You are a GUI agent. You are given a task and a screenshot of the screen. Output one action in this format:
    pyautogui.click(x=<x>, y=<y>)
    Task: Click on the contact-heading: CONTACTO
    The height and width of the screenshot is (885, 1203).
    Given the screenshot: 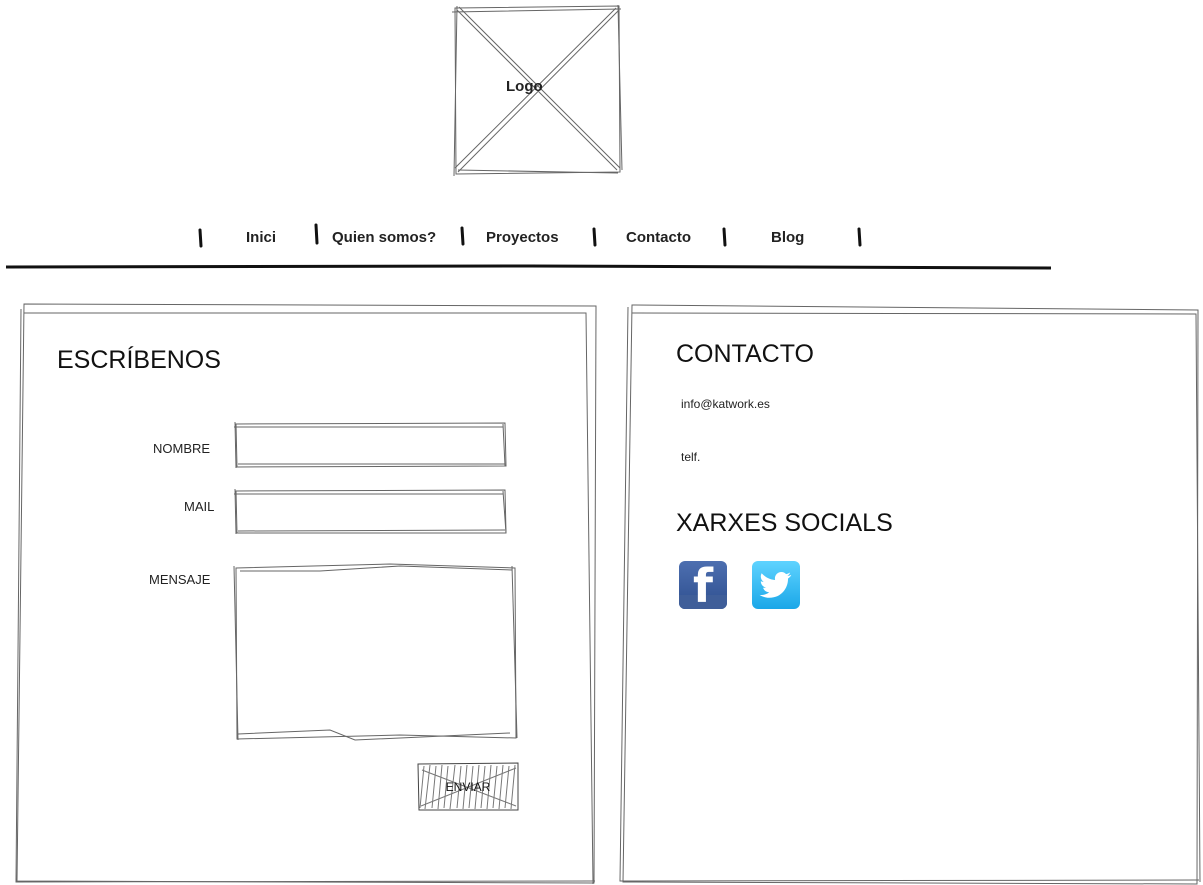 What is the action you would take?
    pyautogui.click(x=745, y=354)
    